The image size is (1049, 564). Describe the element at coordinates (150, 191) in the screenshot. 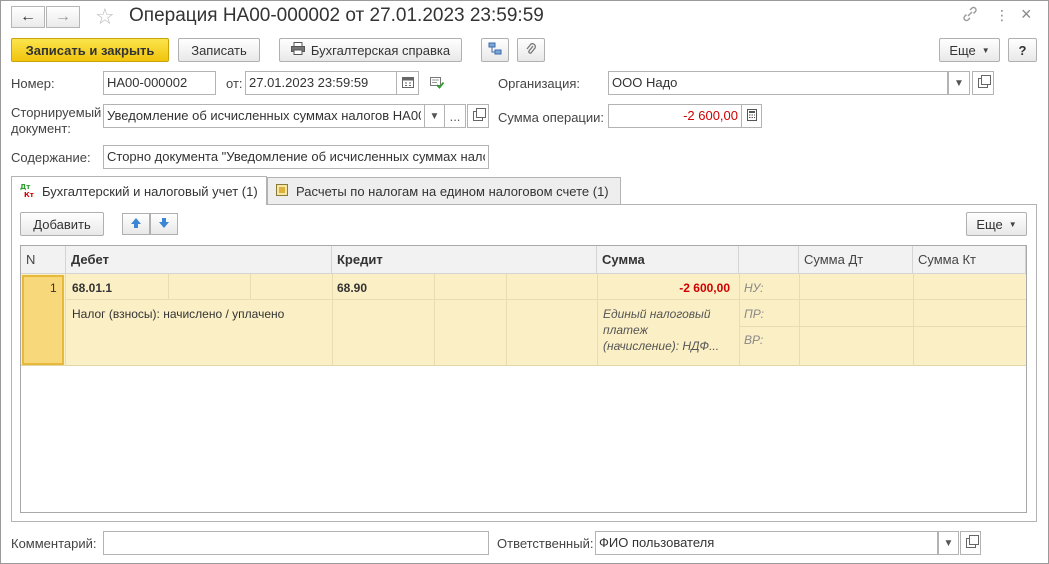

I see `tab-accounting-label: Бухгалтерский и налоговый учет (1)` at that location.